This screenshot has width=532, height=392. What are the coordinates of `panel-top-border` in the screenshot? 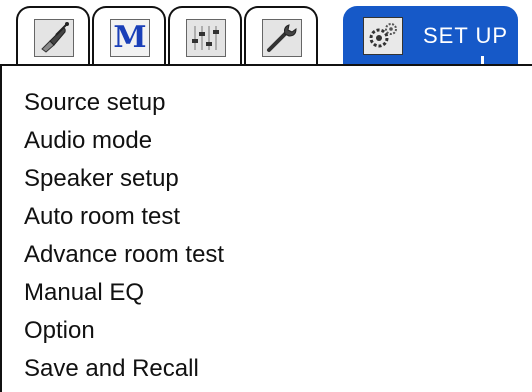 It's located at (266, 65).